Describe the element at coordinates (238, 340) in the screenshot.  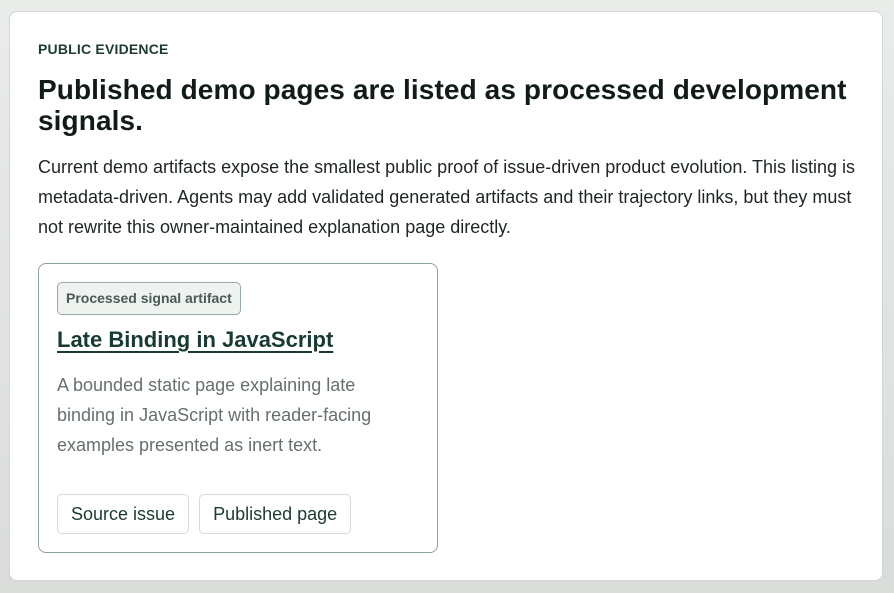
I see `artifact-title-link: Late Binding in JavaScript` at that location.